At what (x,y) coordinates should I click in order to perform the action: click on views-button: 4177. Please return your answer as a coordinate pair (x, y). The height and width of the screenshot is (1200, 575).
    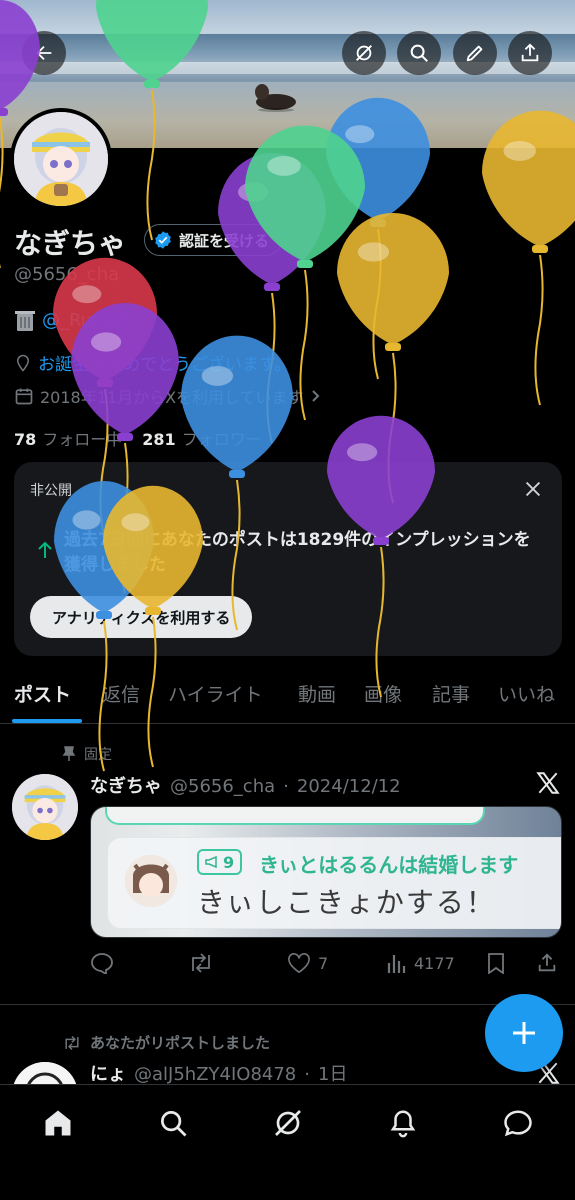
    Looking at the image, I should click on (420, 963).